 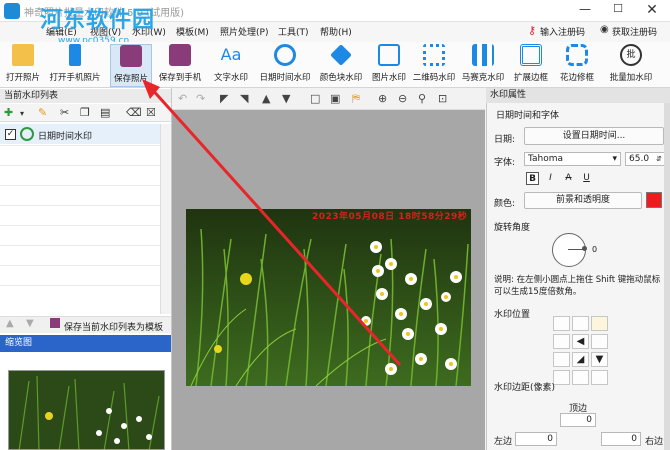 What do you see at coordinates (442, 98) in the screenshot?
I see `fit-window-icon: ⊡` at bounding box center [442, 98].